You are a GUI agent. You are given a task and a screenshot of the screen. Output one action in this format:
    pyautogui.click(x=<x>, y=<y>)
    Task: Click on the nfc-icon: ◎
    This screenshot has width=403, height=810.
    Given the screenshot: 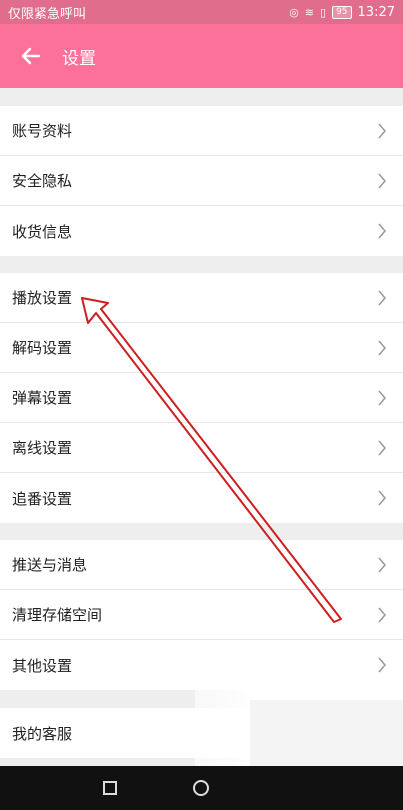 What is the action you would take?
    pyautogui.click(x=294, y=12)
    